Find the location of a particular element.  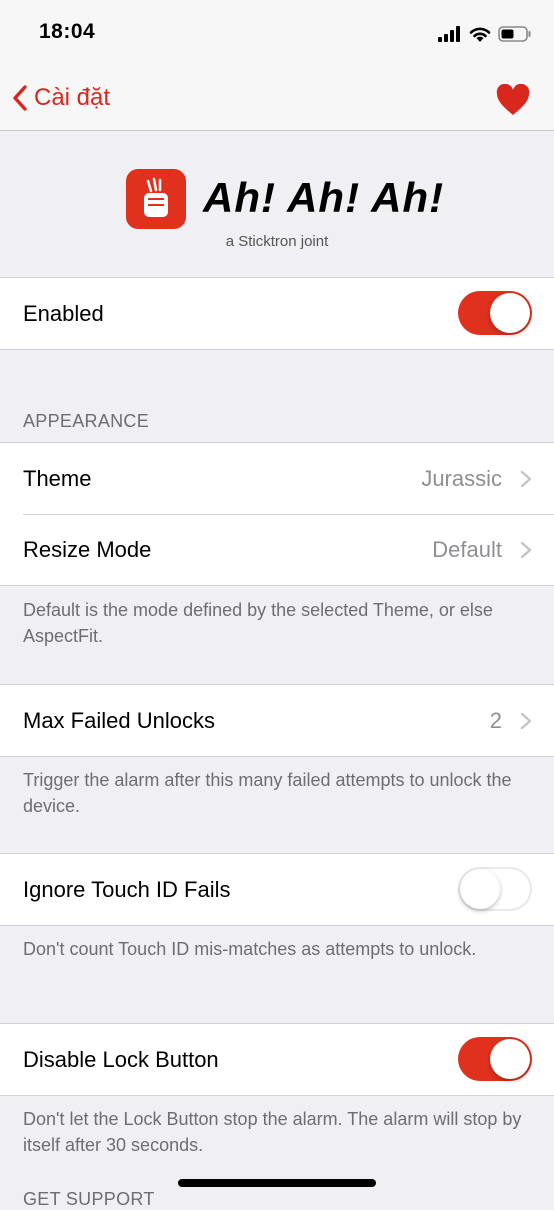

back-label: Cài đặt is located at coordinates (72, 97).